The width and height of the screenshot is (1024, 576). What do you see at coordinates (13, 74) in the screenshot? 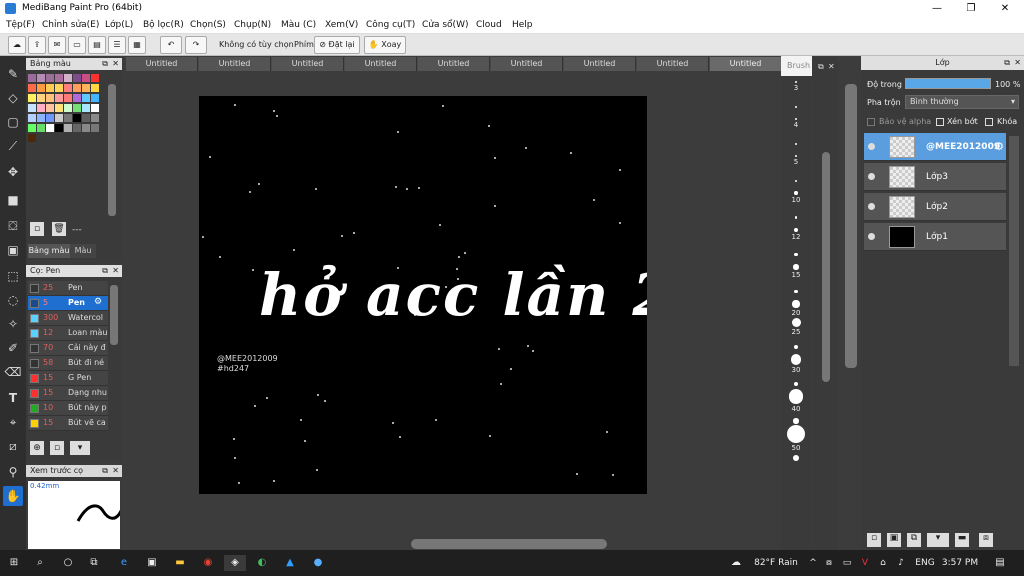
I see `brush-tool-icon: ✎` at bounding box center [13, 74].